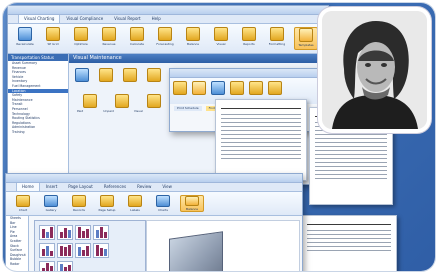  I want to click on back-title-bar, so click(168, 10).